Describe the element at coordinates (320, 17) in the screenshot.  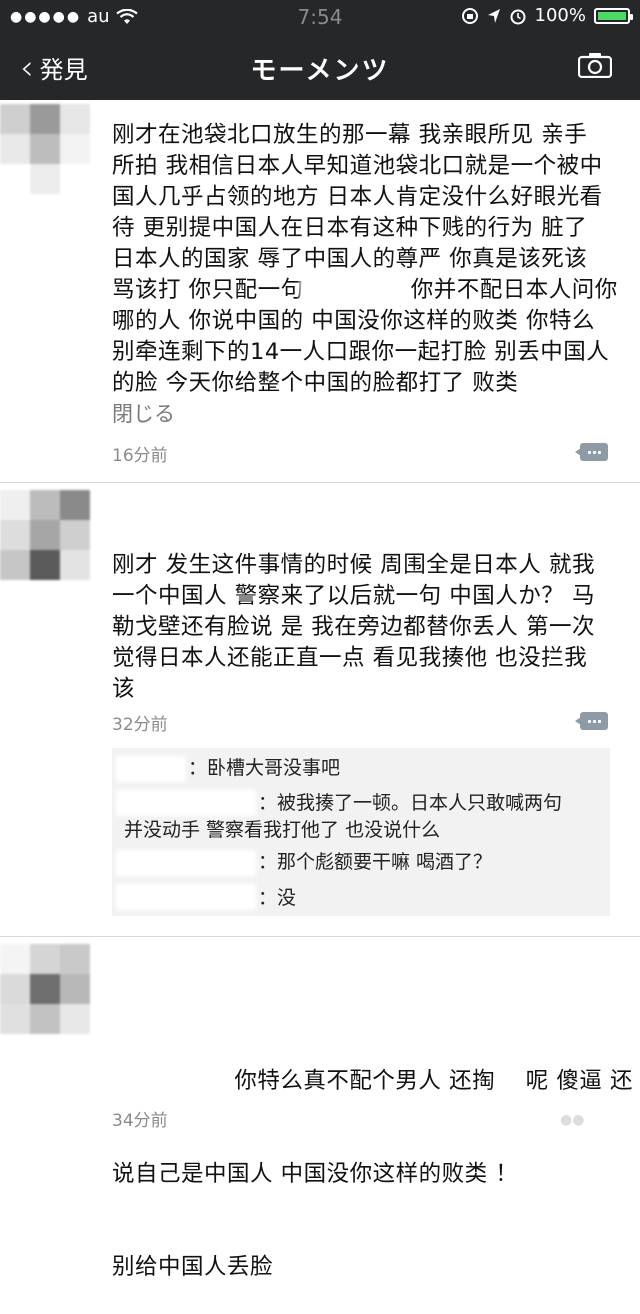
I see `status-bar: ●●●●● au 7:54 100%` at that location.